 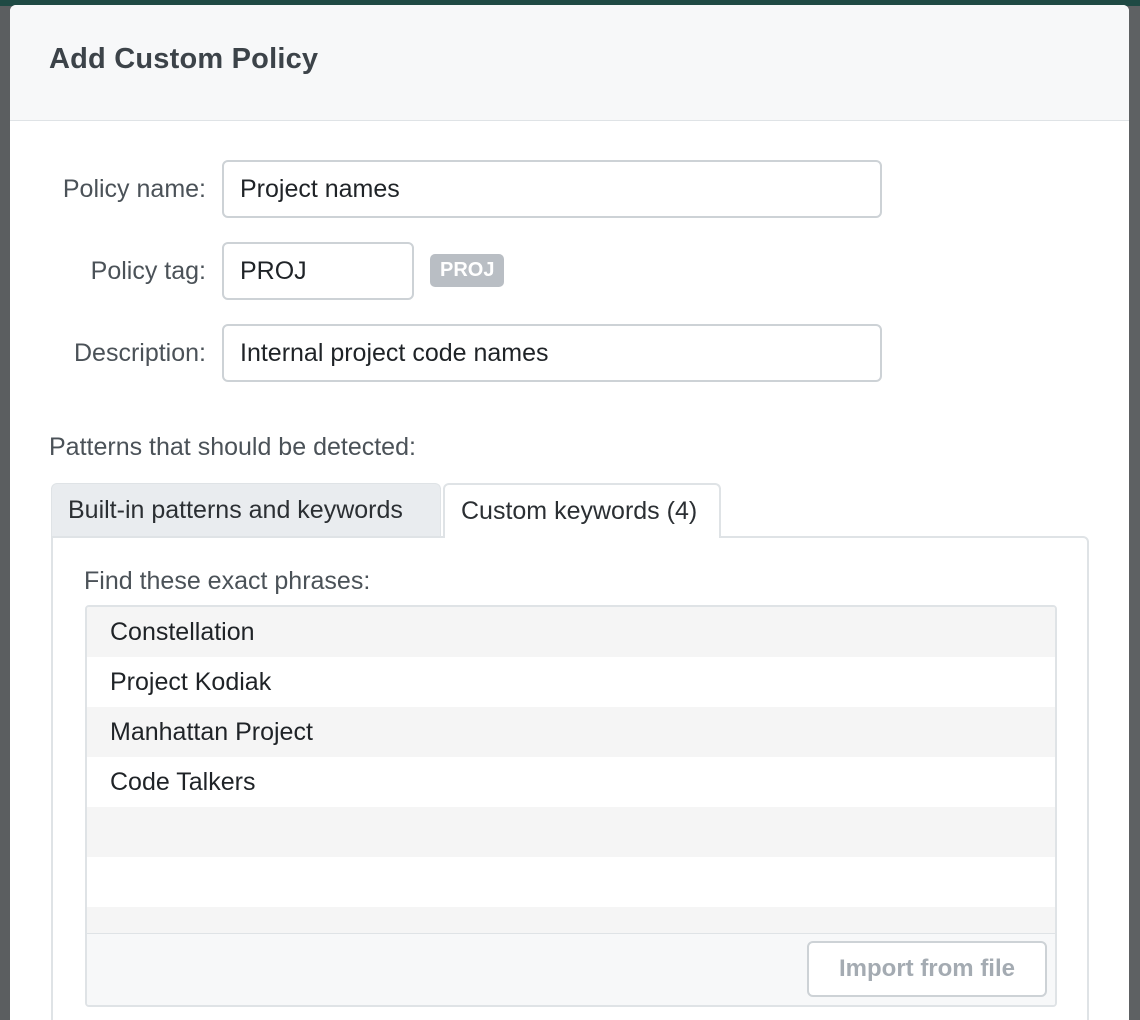 What do you see at coordinates (1134, 513) in the screenshot?
I see `background-app-sliver` at bounding box center [1134, 513].